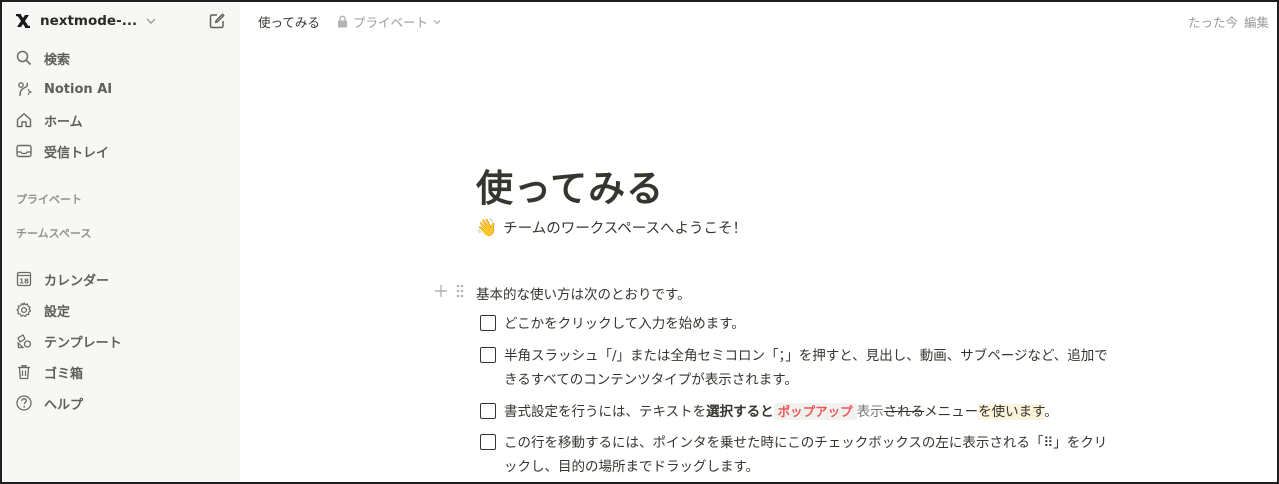  What do you see at coordinates (570, 185) in the screenshot?
I see `page-title: 使ってみる` at bounding box center [570, 185].